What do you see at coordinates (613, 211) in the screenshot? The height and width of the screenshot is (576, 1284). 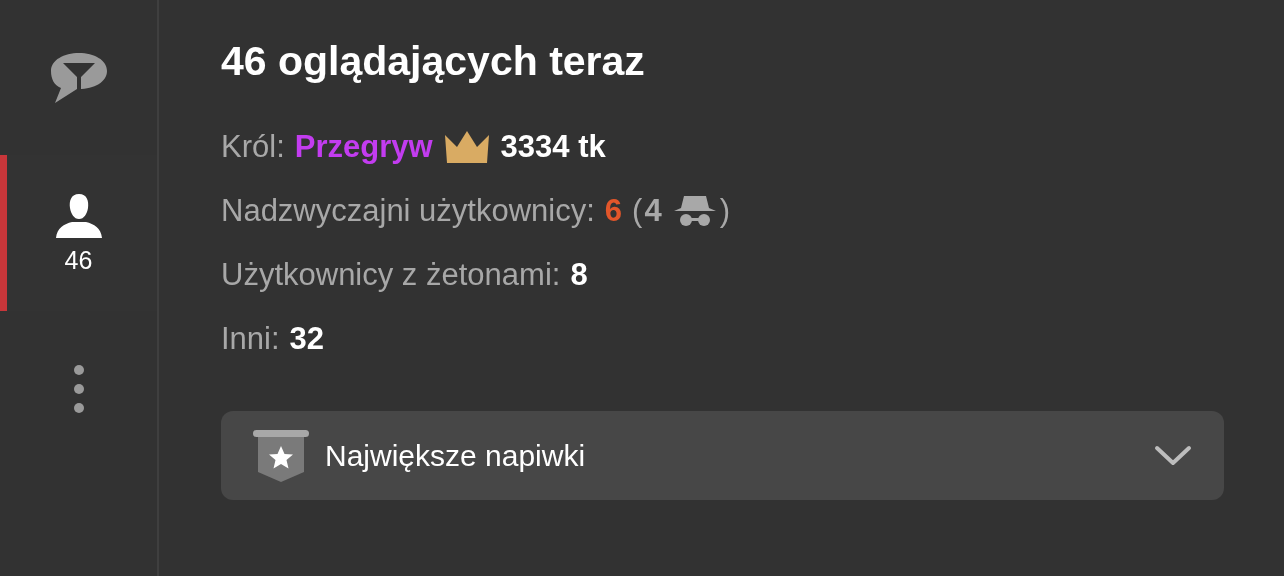 I see `stat-value: 6` at bounding box center [613, 211].